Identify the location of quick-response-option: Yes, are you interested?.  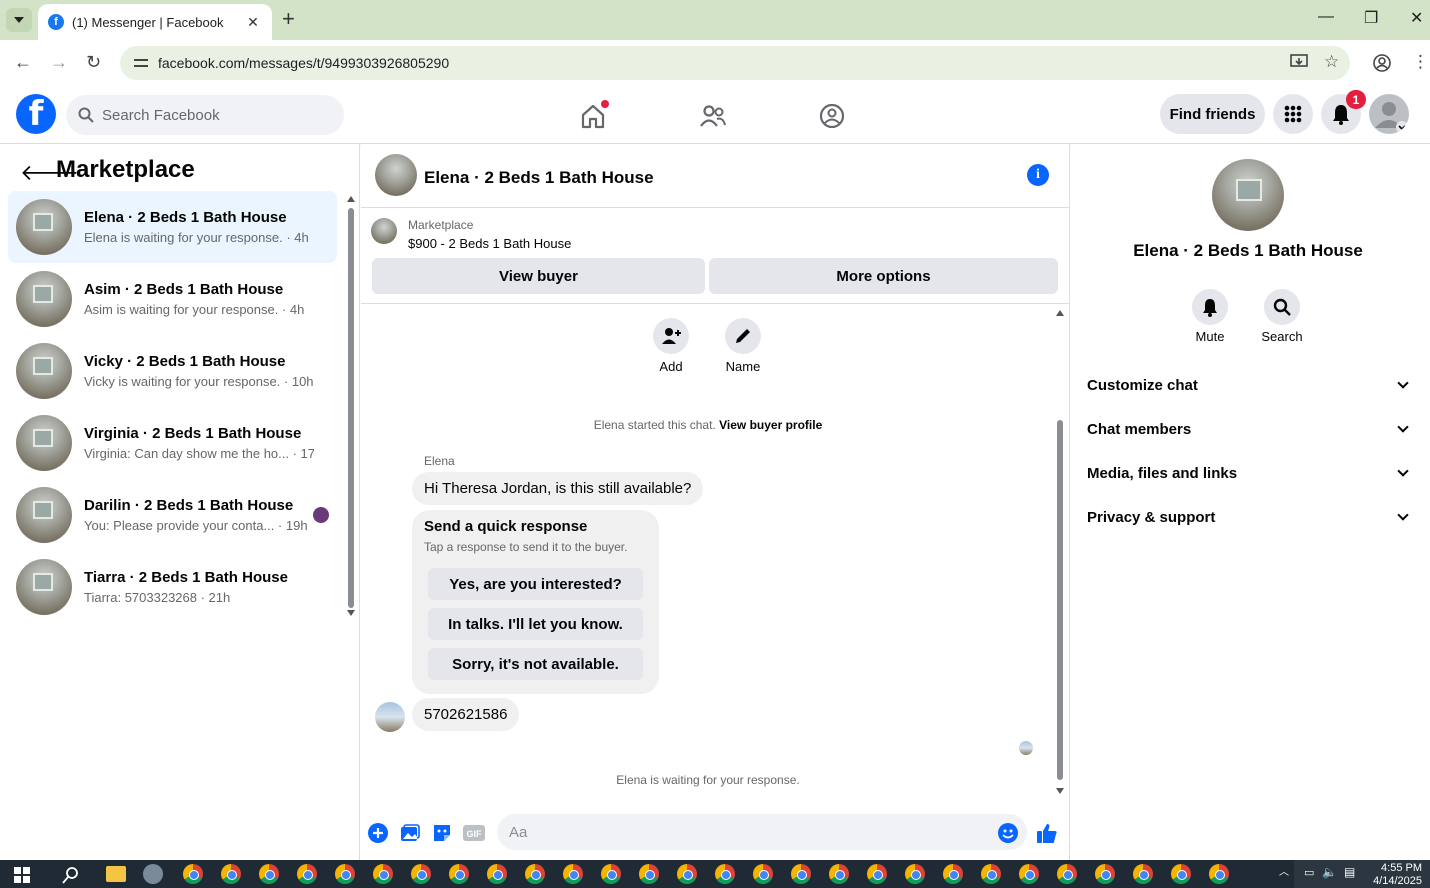
(535, 584).